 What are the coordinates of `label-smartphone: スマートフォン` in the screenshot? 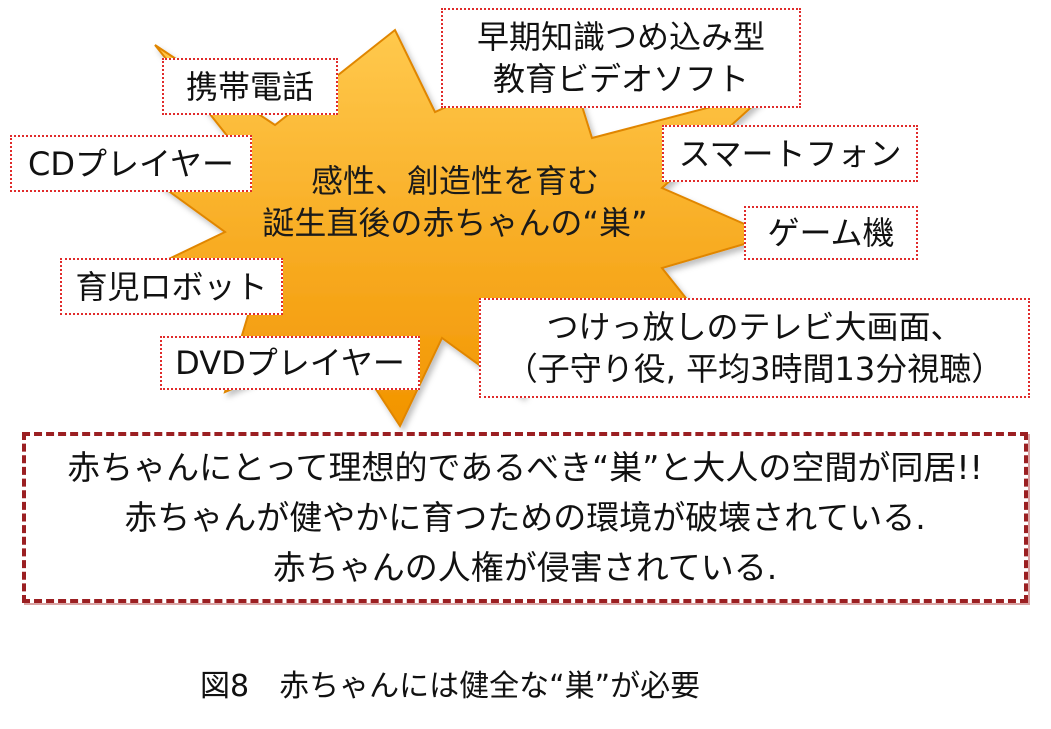 It's located at (790, 153).